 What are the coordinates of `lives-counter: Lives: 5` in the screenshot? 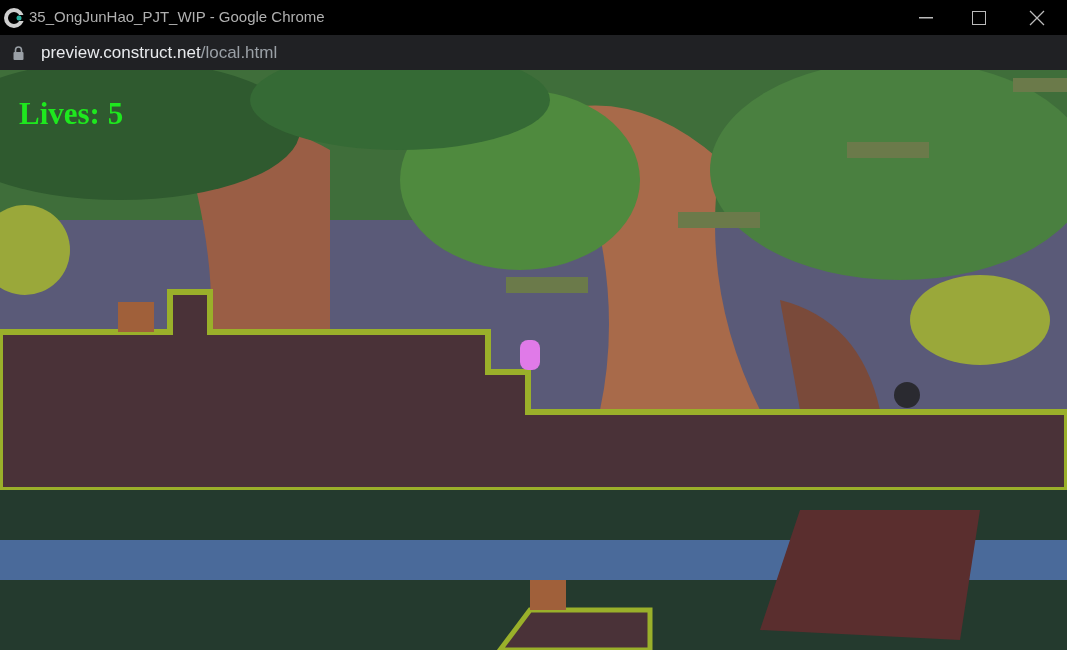 It's located at (71, 113).